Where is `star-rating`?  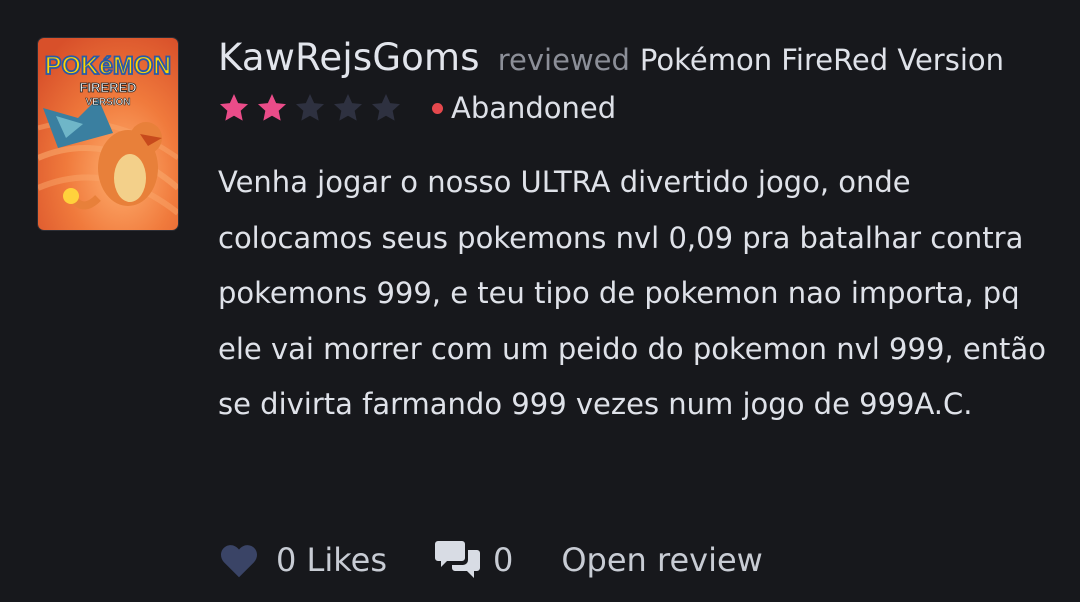 star-rating is located at coordinates (310, 108).